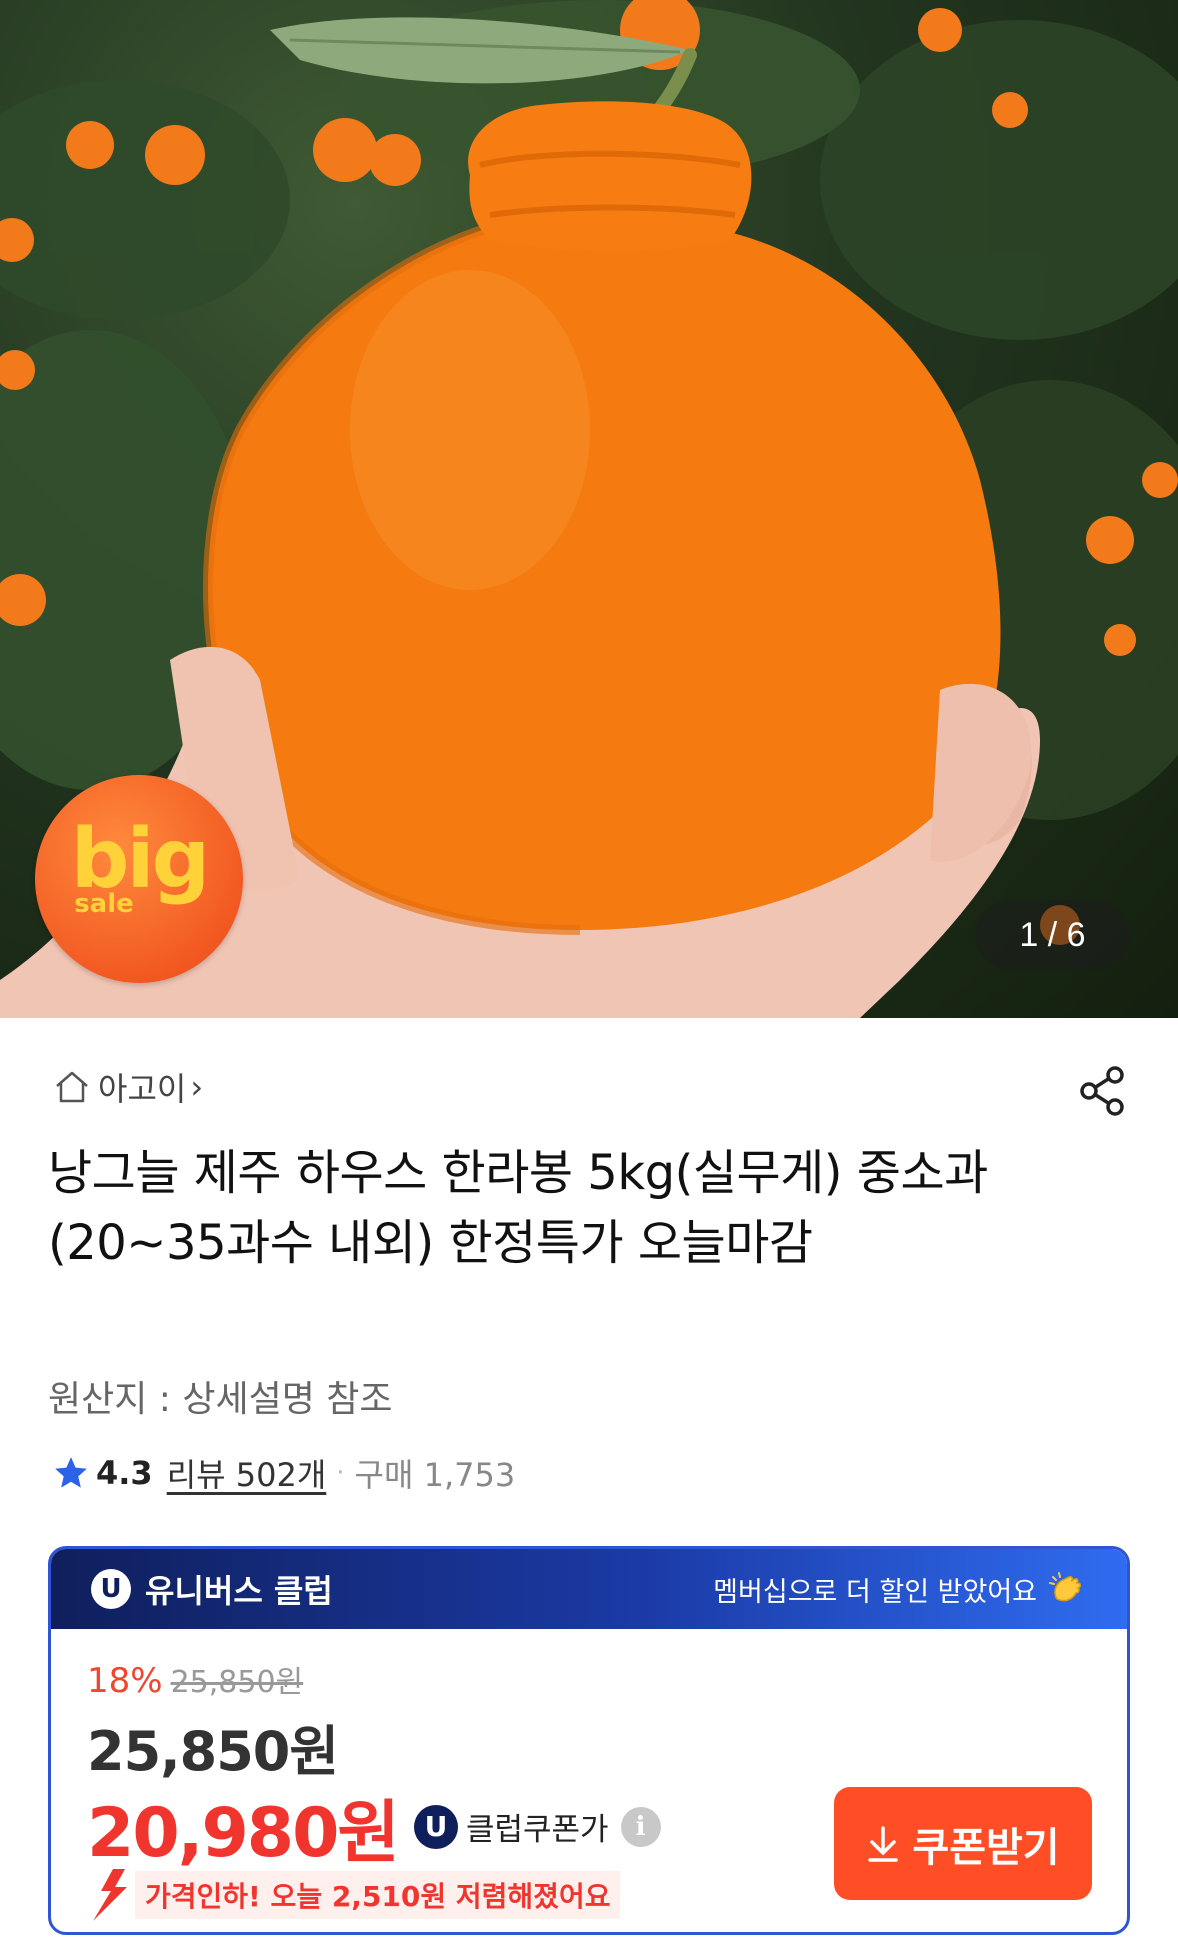  I want to click on price-drop-notice: 가격인하! 오늘 2,510원 저렴해졌어요, so click(354, 1895).